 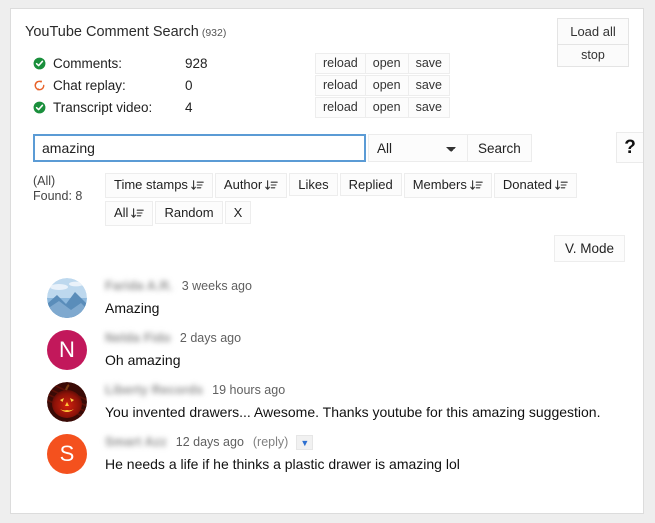 I want to click on found-count-label: Found: 8, so click(x=58, y=196).